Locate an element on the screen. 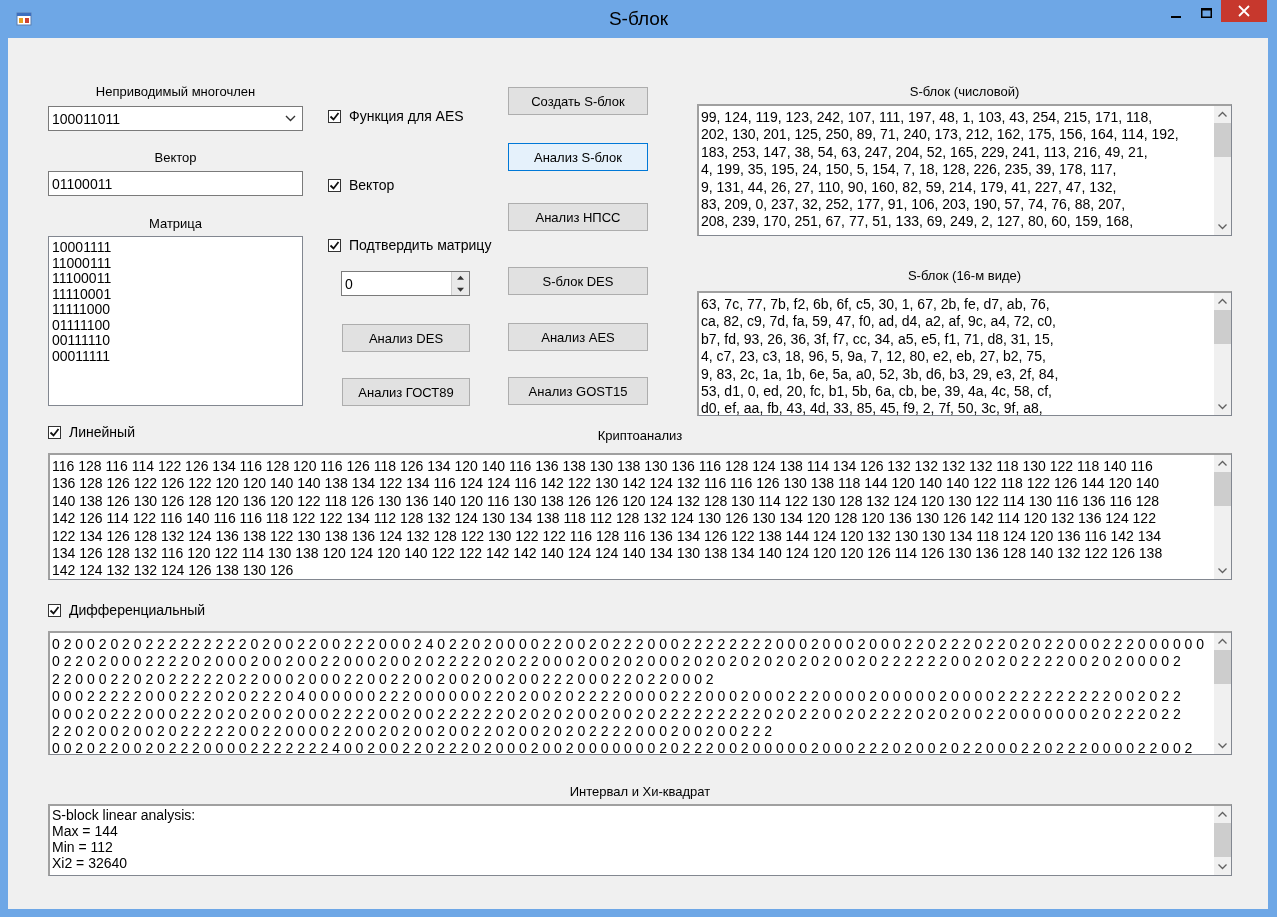  window-title: S-блок is located at coordinates (638, 19).